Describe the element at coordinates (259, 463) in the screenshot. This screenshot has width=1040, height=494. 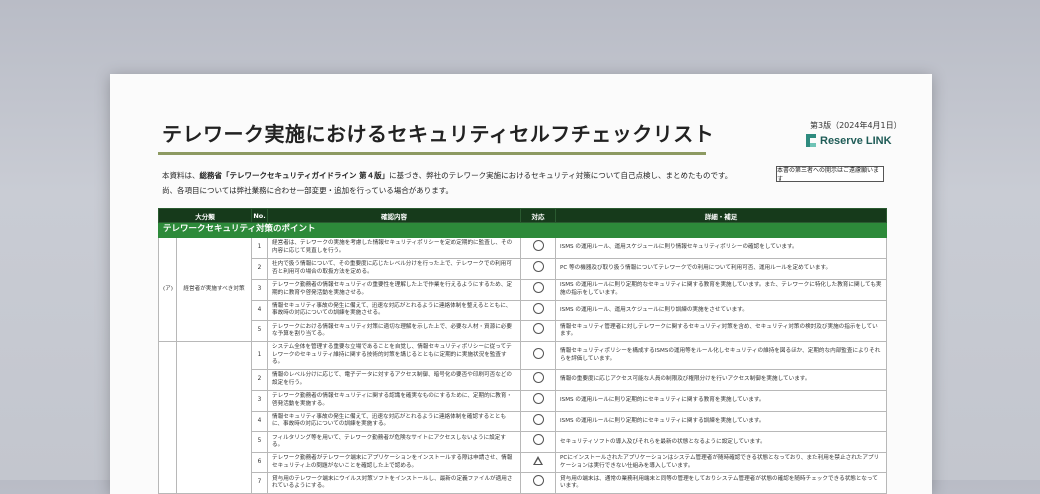
I see `row-no: 6` at that location.